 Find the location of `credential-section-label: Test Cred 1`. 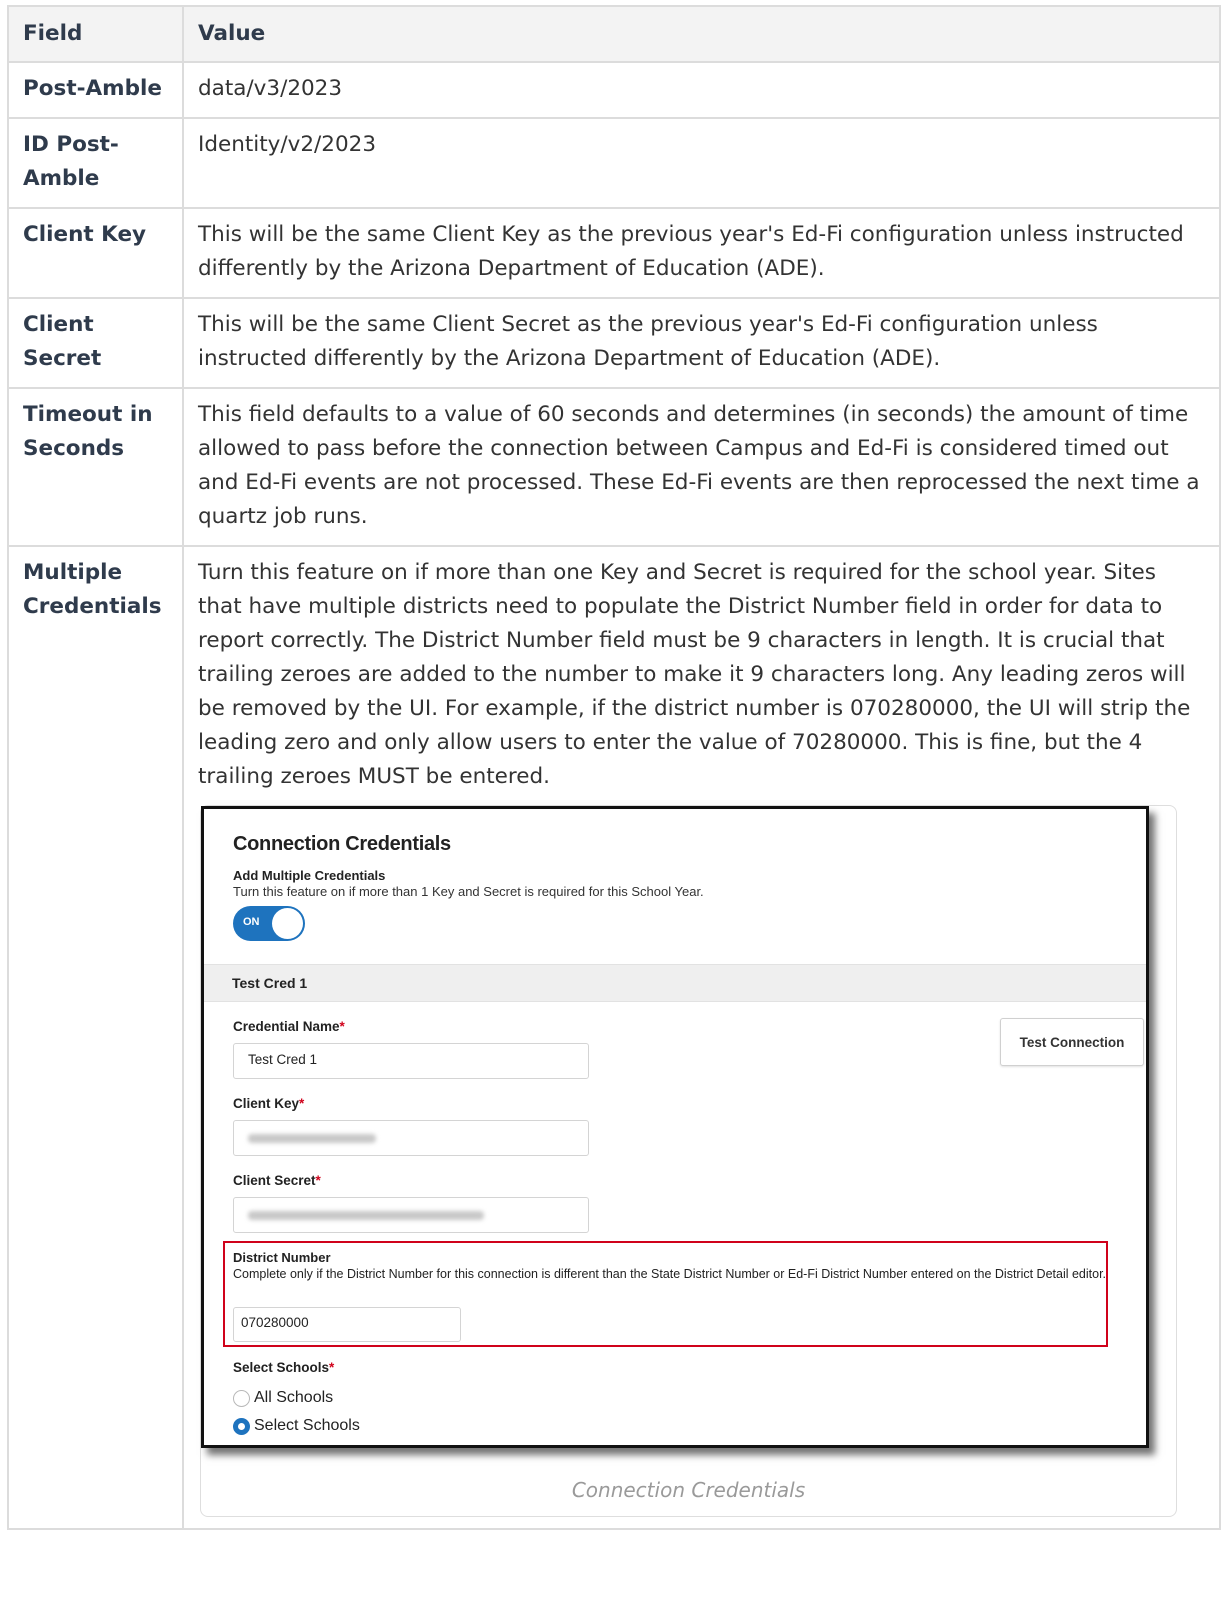

credential-section-label: Test Cred 1 is located at coordinates (270, 983).